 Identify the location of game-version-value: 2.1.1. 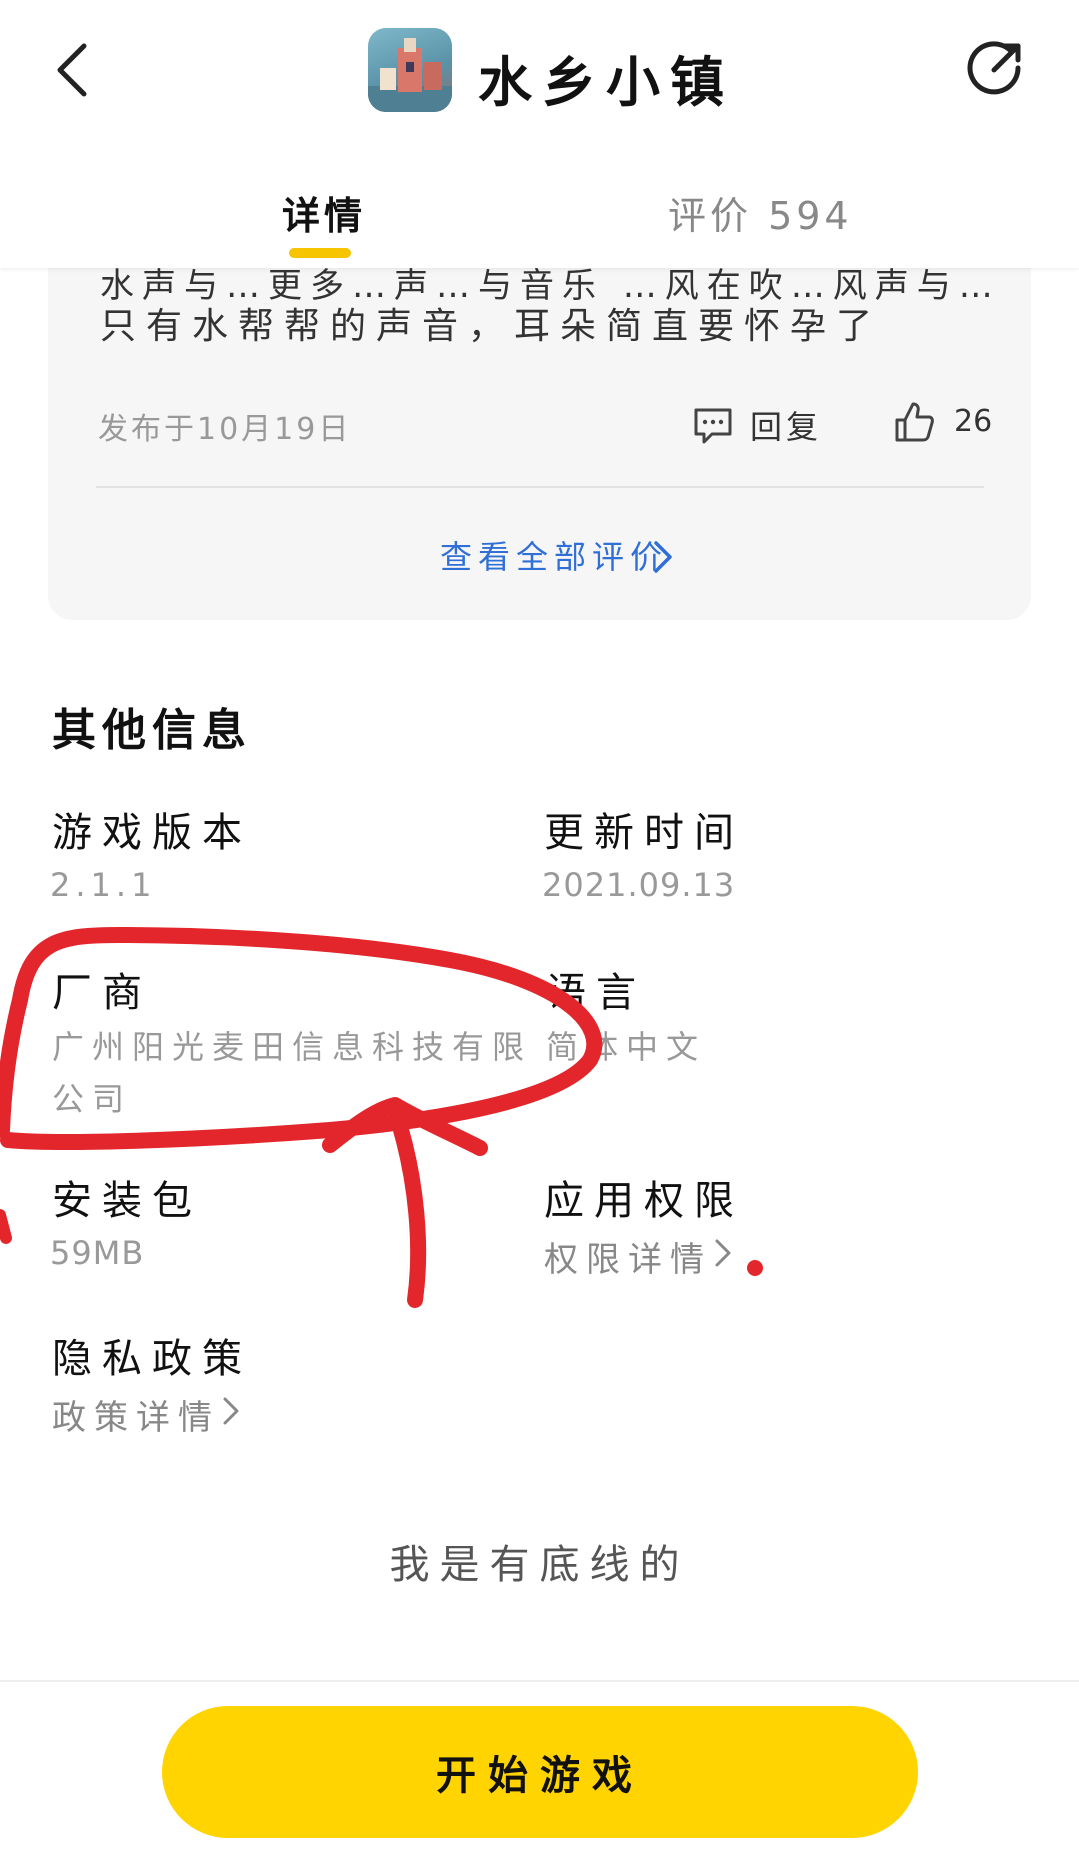
(103, 885).